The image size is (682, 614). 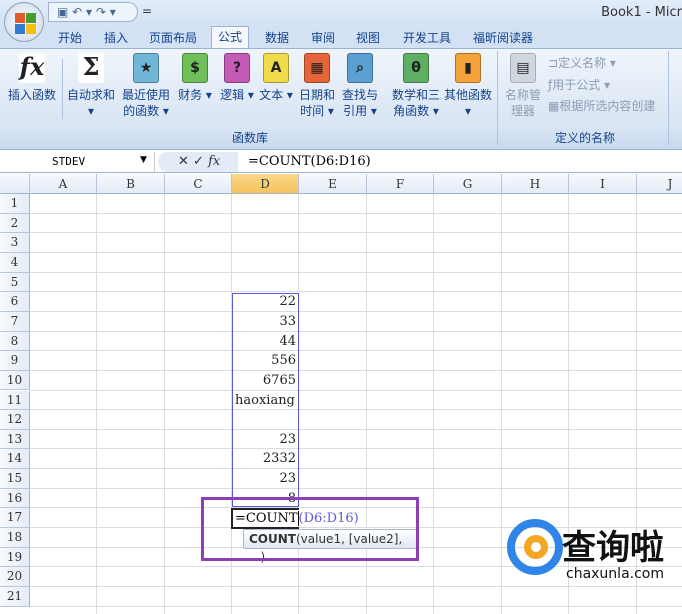 What do you see at coordinates (607, 106) in the screenshot?
I see `create-from-selection-label: 根据所选内容创建` at bounding box center [607, 106].